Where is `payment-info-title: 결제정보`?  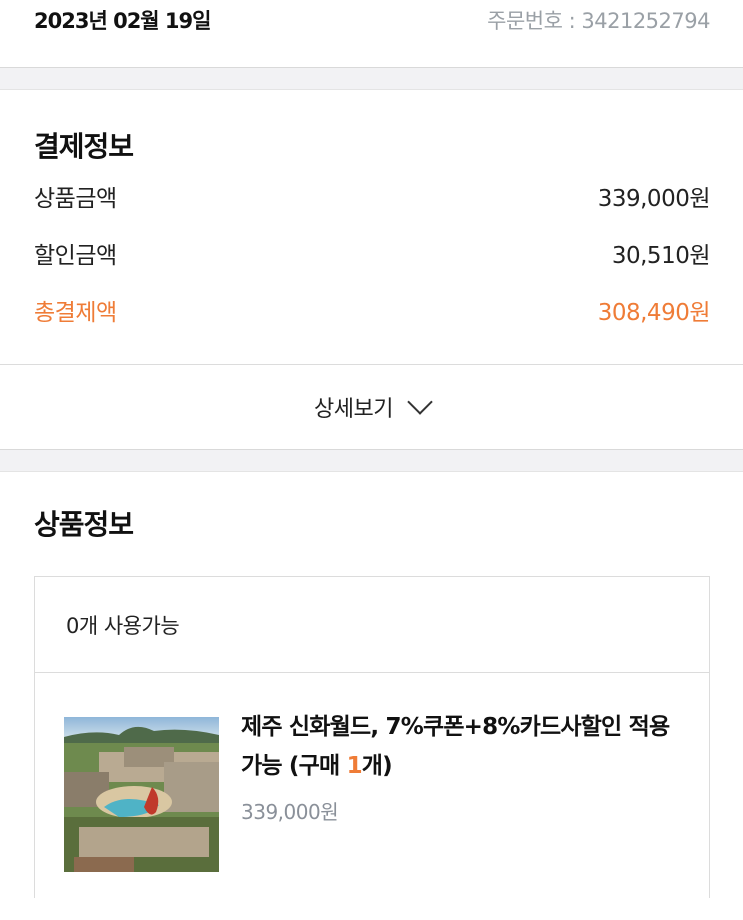
payment-info-title: 결제정보 is located at coordinates (84, 146).